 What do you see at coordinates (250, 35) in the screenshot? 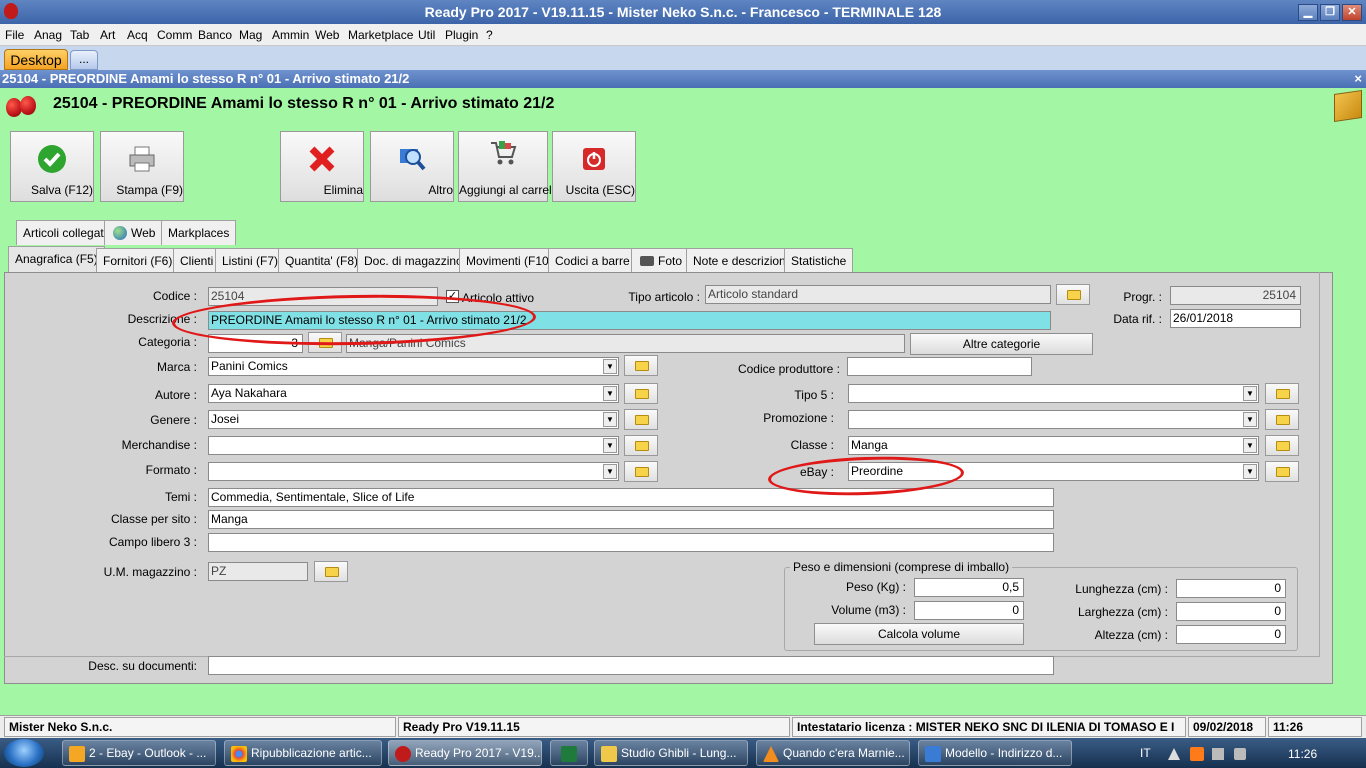
I see `menu-mag: Mag` at bounding box center [250, 35].